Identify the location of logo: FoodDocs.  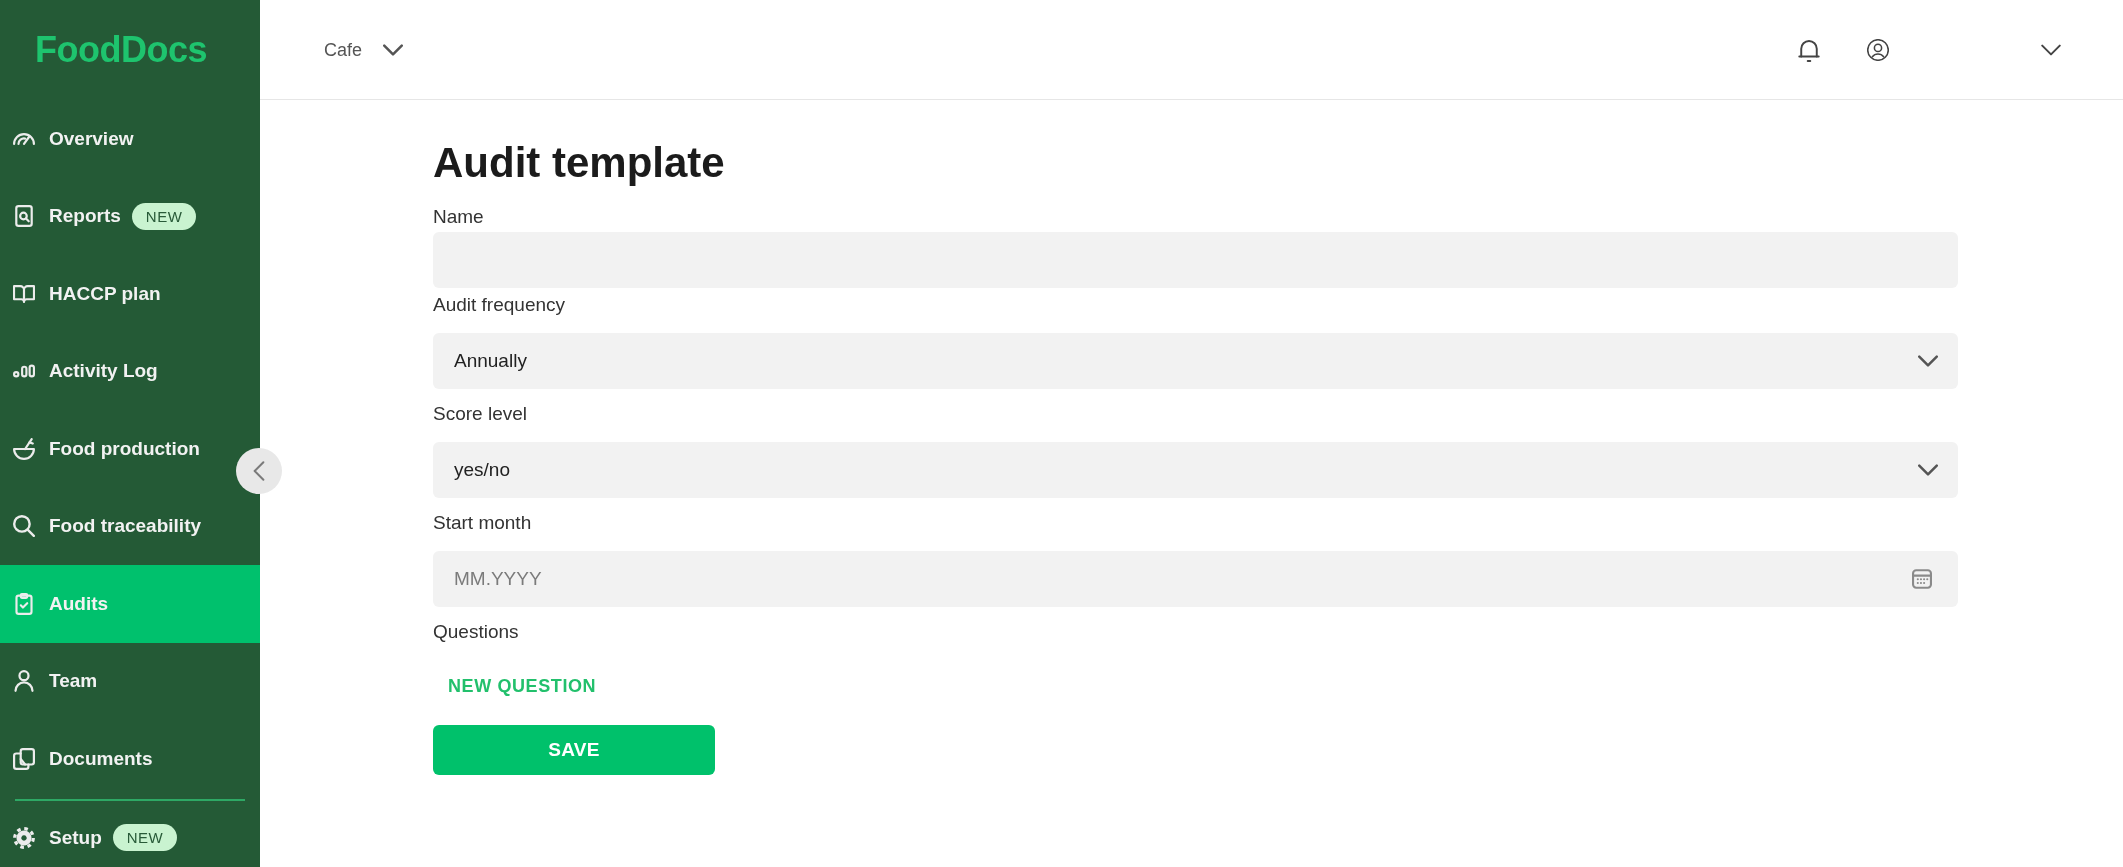
(121, 50).